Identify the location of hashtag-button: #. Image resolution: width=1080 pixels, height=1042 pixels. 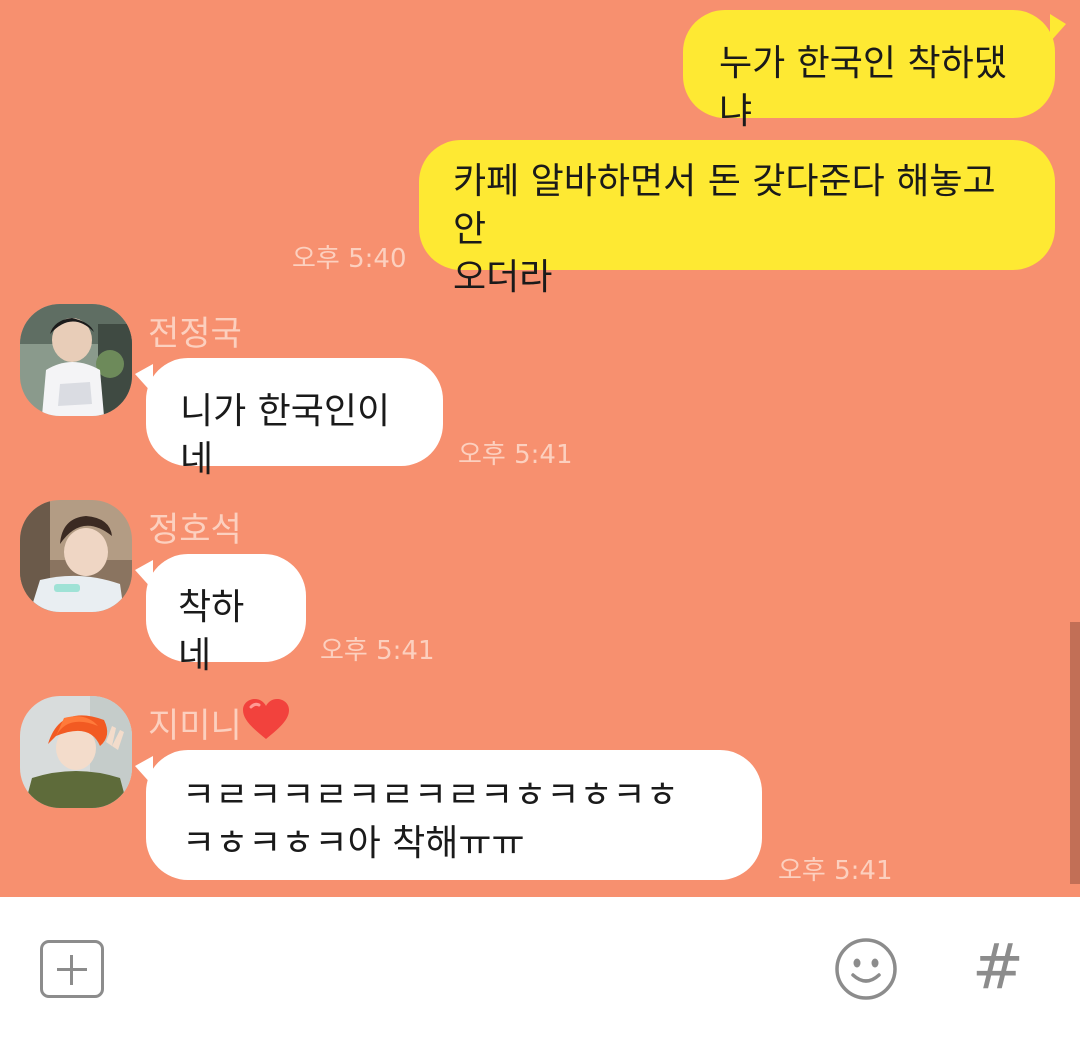
(998, 967).